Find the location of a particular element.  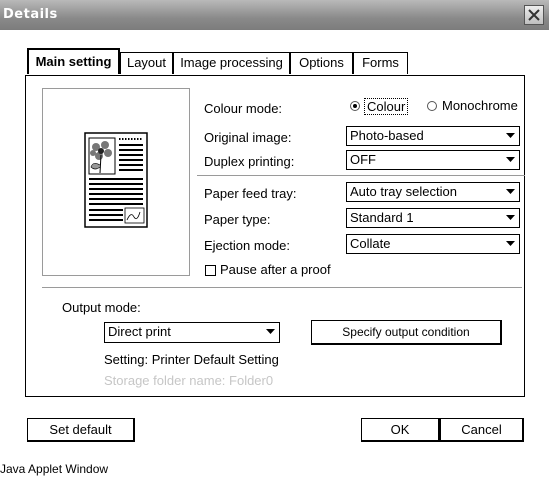

original-image-value: Photo-based is located at coordinates (387, 135).